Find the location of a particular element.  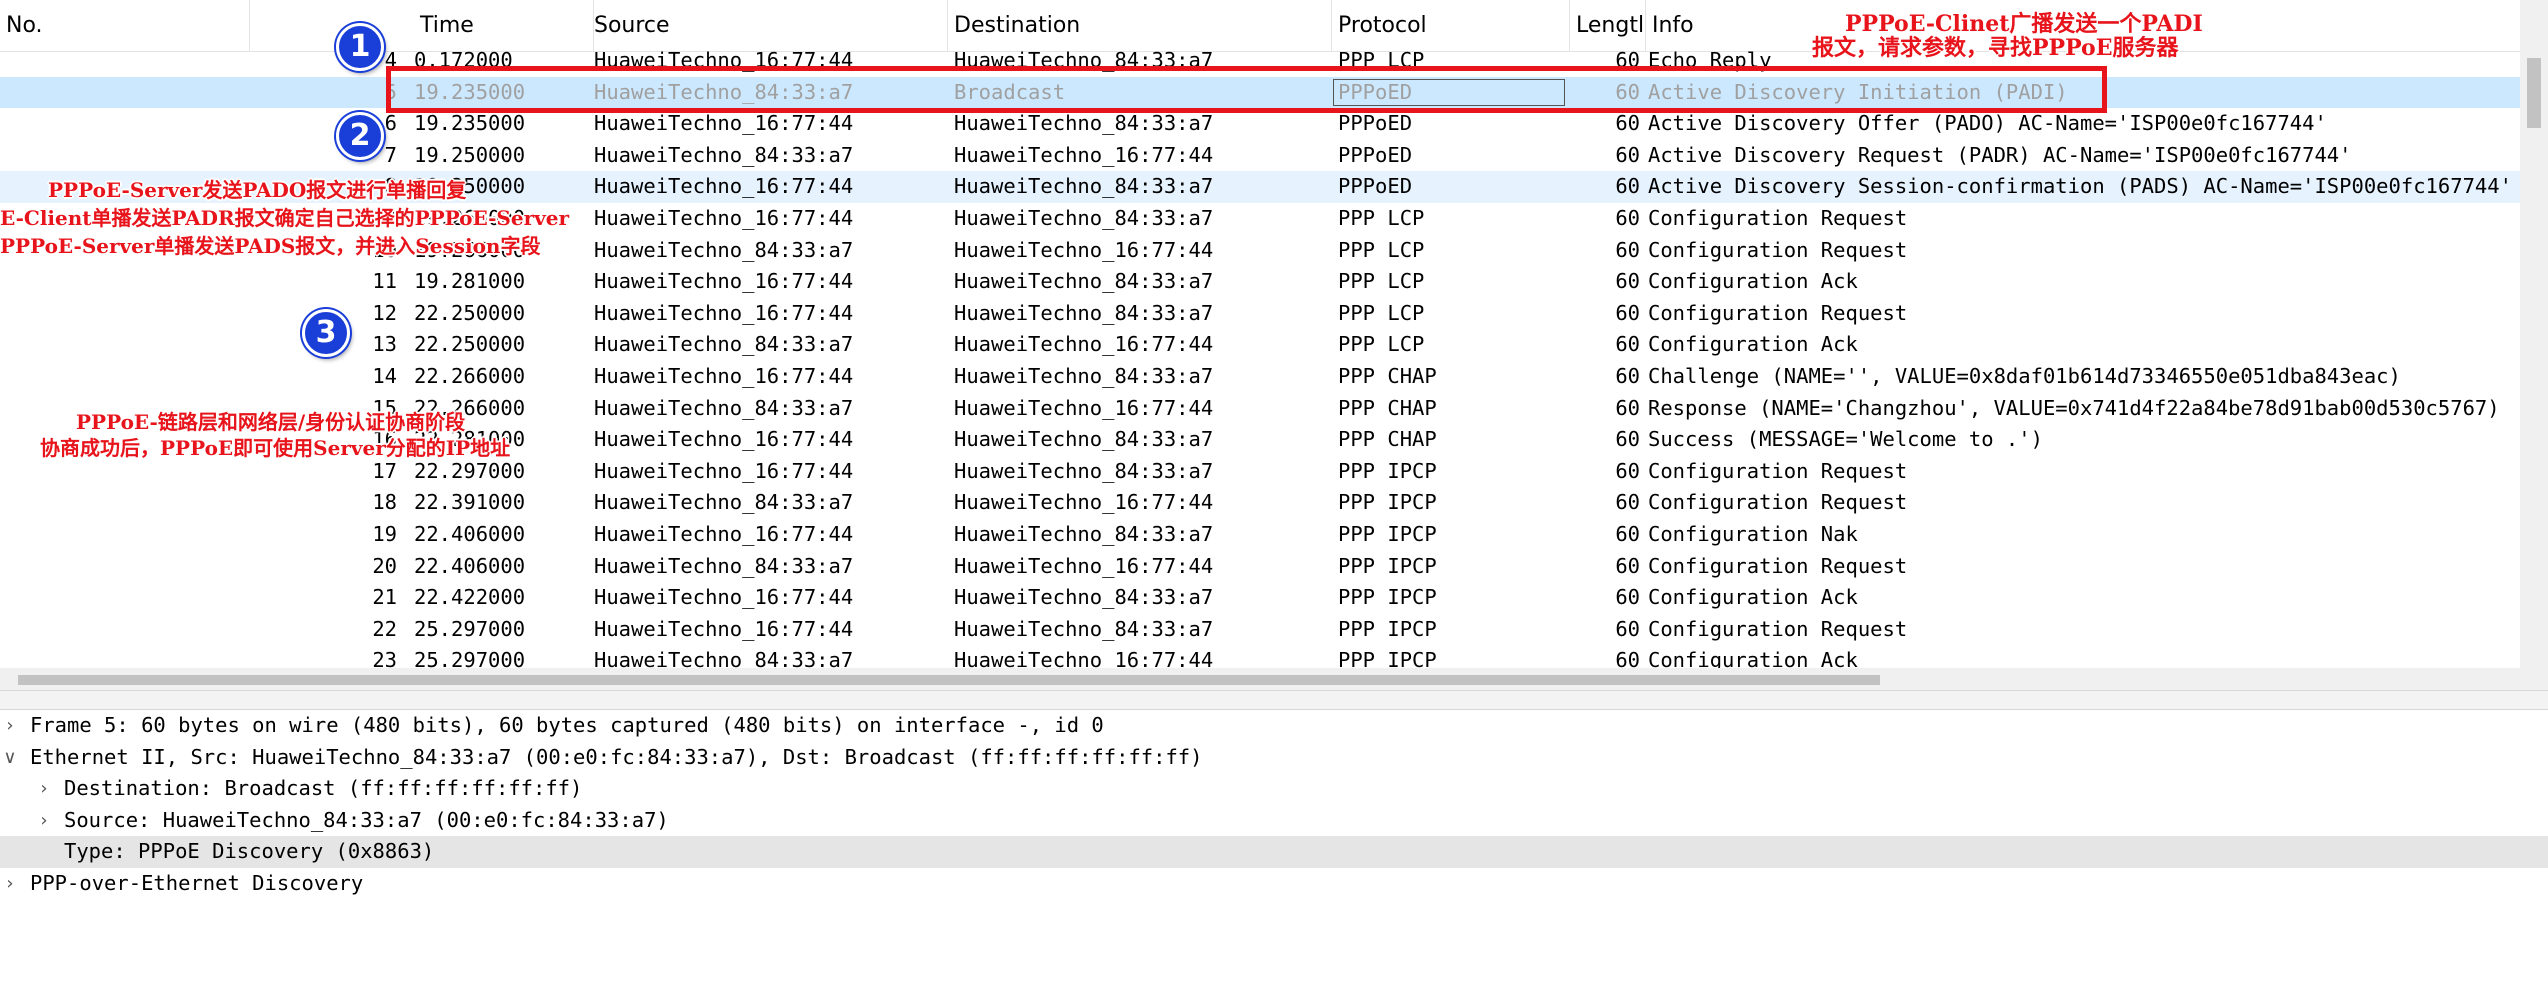

padr-annotation: E-Client单播发送PADR报文确定自己选择的PPPoE-Server is located at coordinates (285, 218).